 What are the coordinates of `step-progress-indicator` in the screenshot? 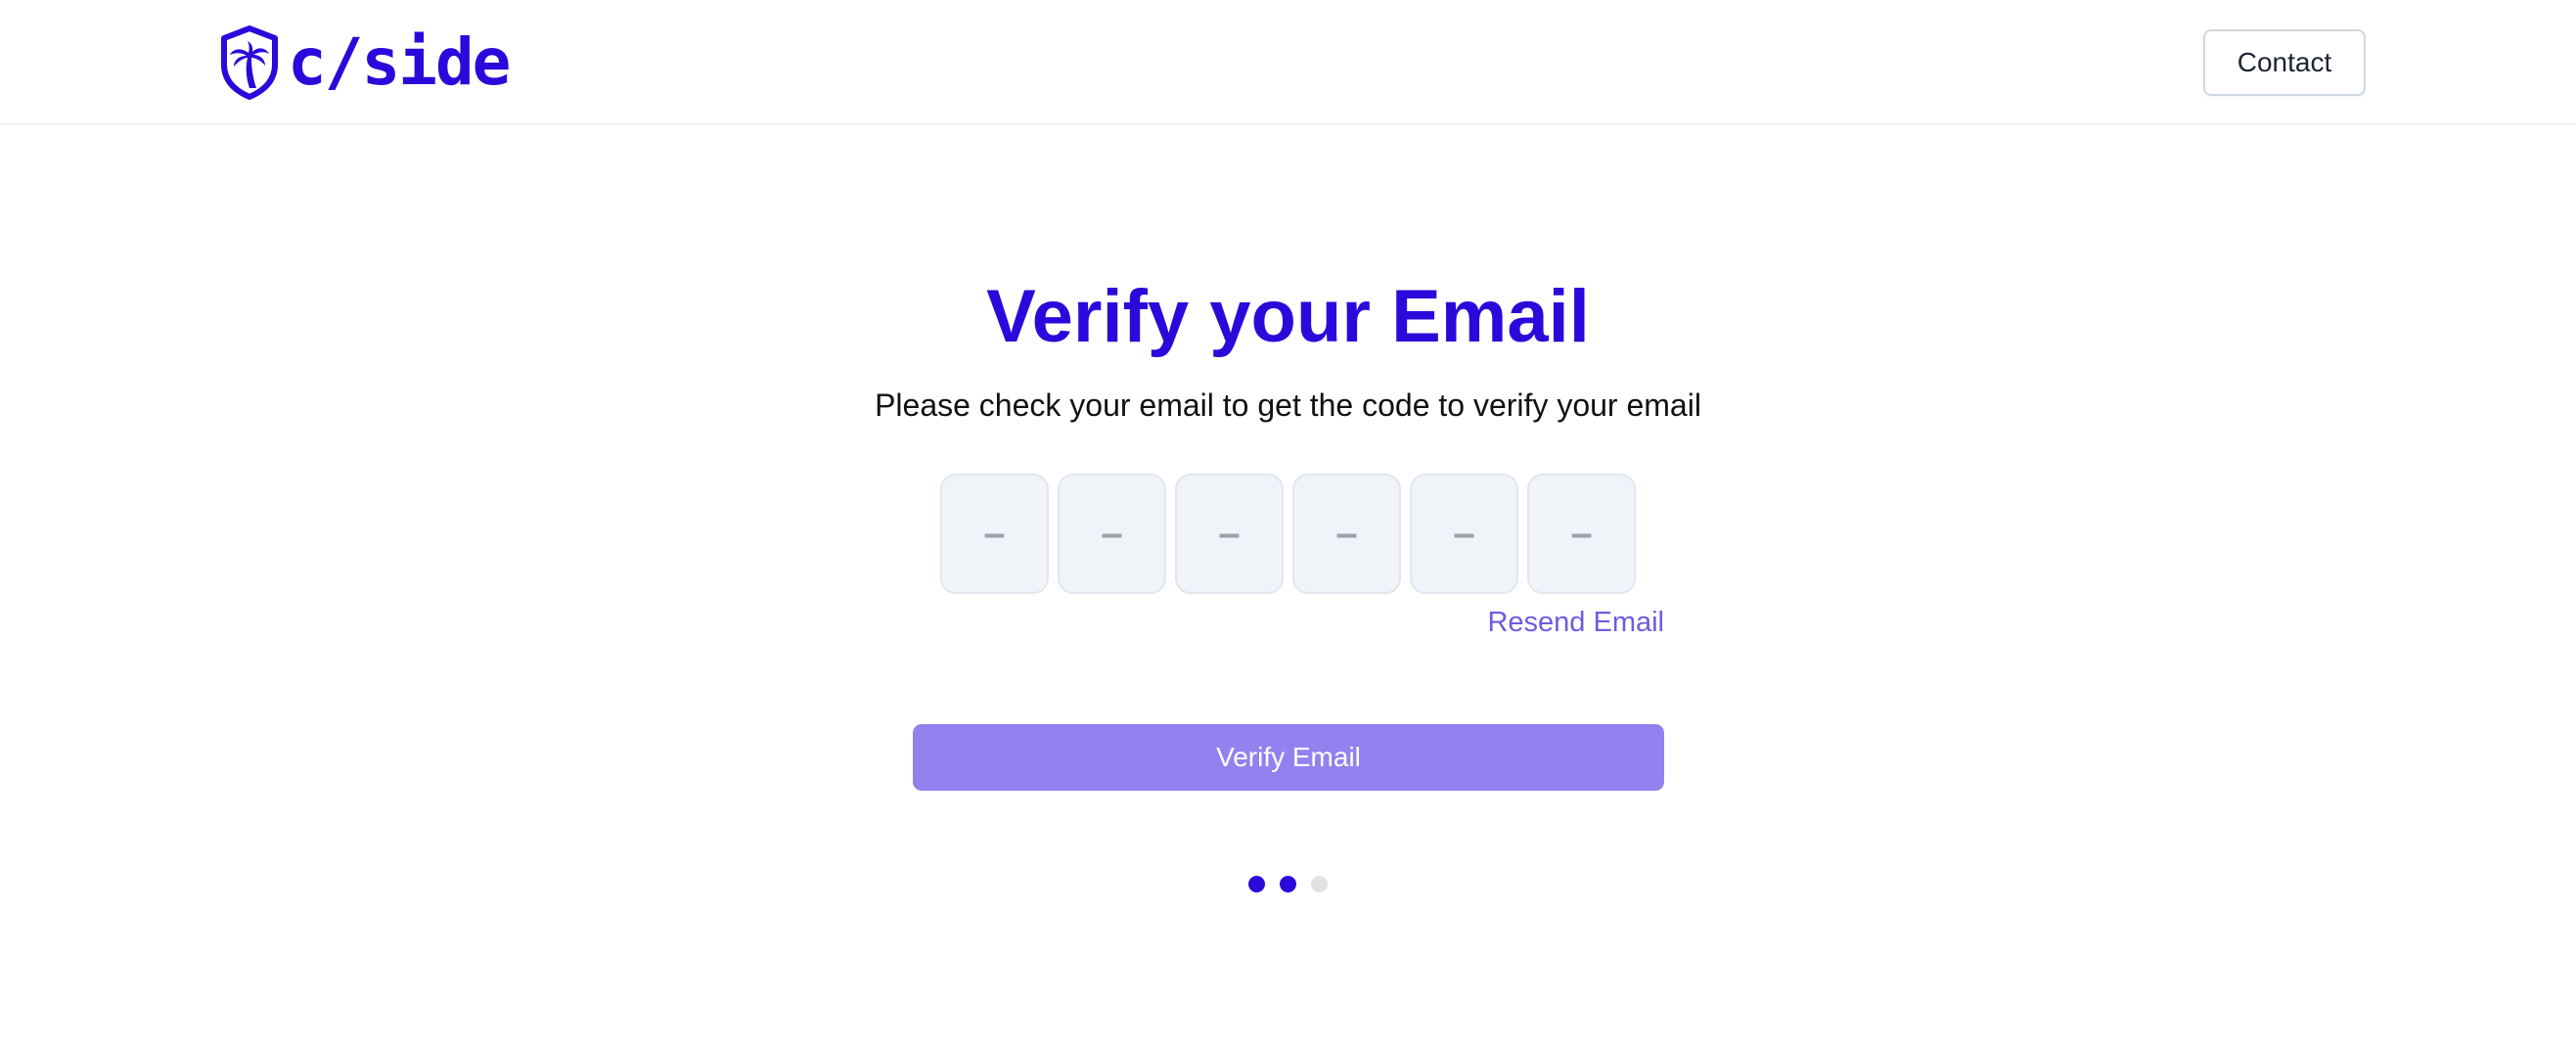 It's located at (1288, 884).